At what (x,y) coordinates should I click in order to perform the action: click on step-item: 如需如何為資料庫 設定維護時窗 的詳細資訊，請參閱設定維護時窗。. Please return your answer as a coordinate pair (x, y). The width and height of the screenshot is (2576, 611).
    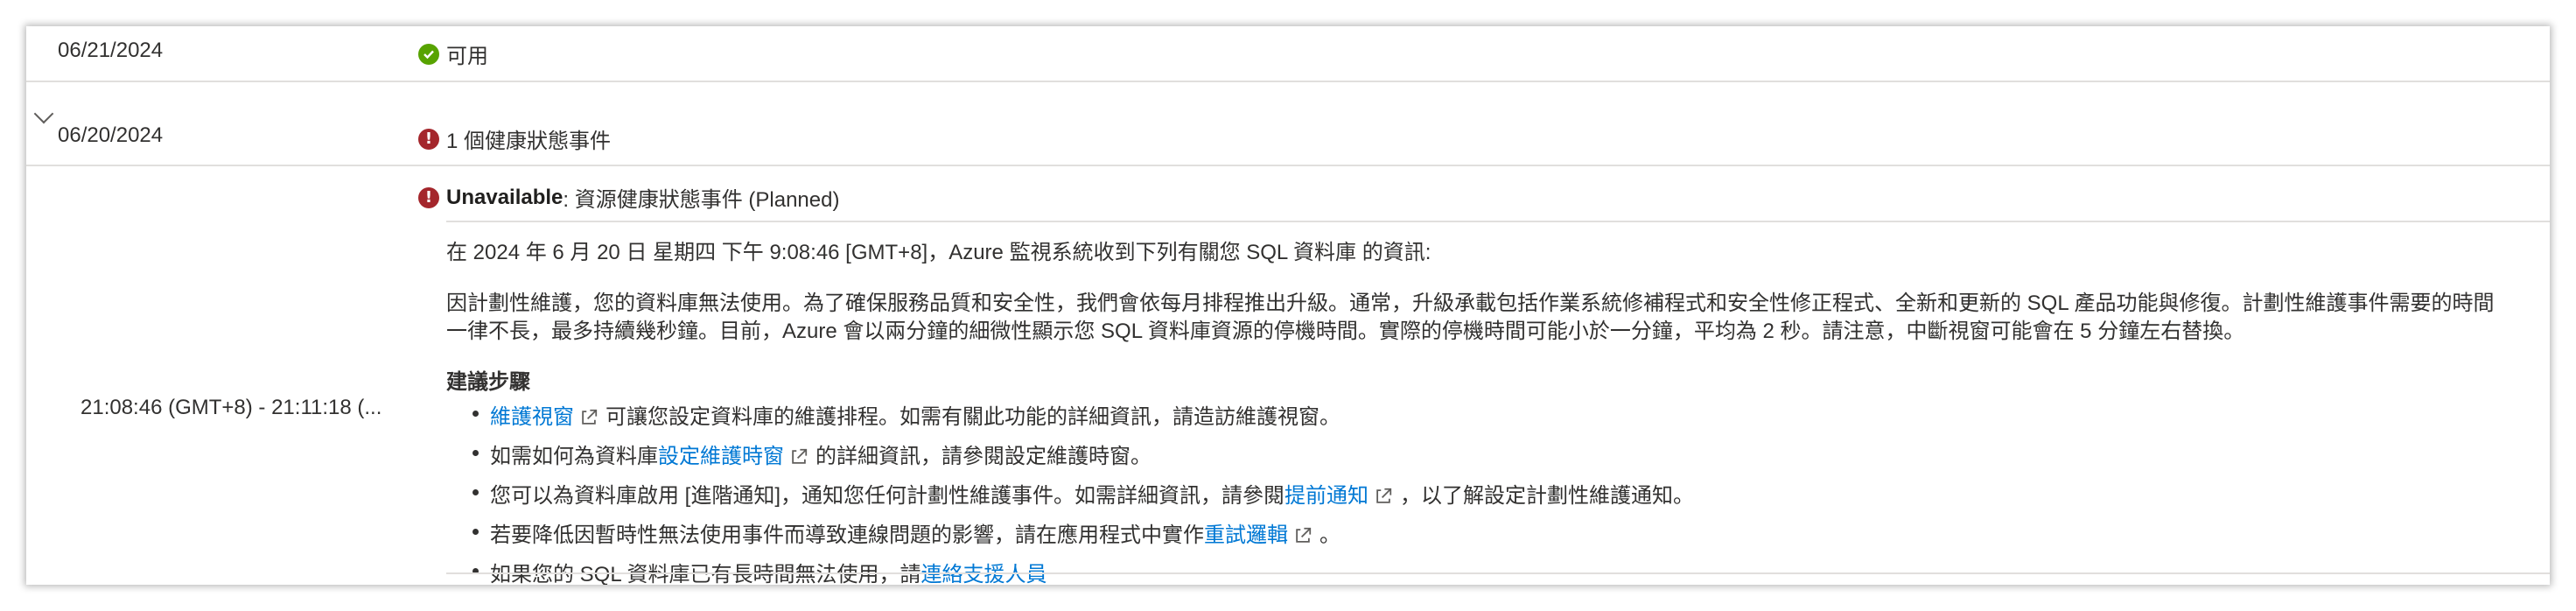
    Looking at the image, I should click on (812, 454).